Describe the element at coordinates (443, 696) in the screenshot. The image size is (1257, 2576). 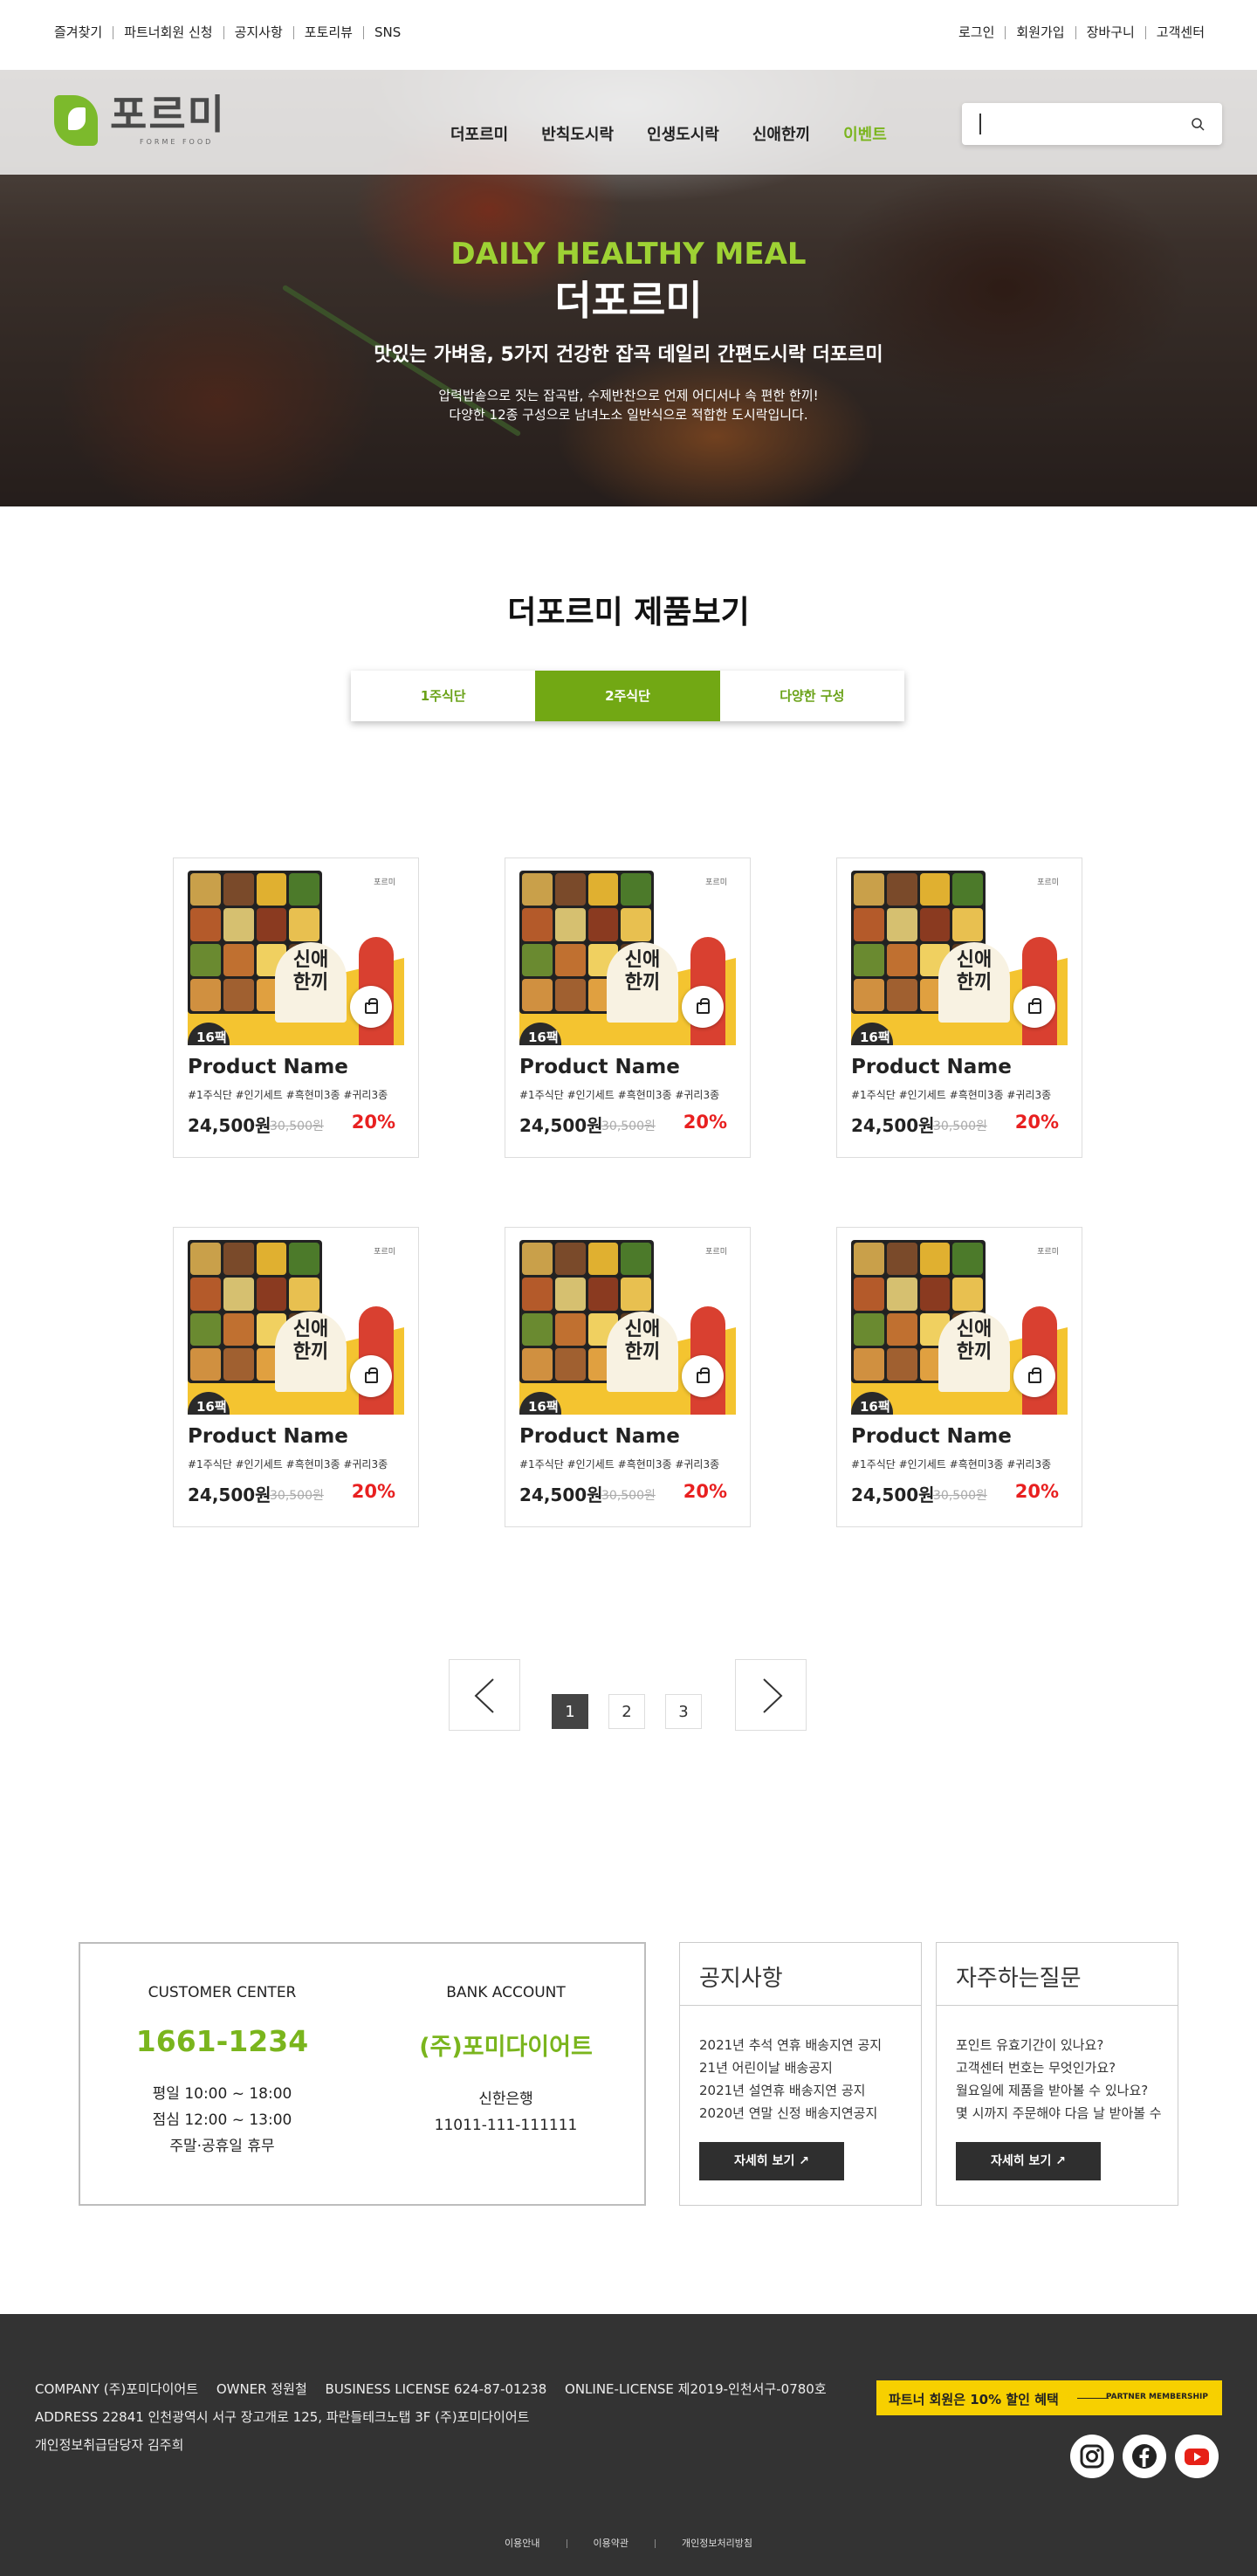
I see `tab-1week: 1주식단` at that location.